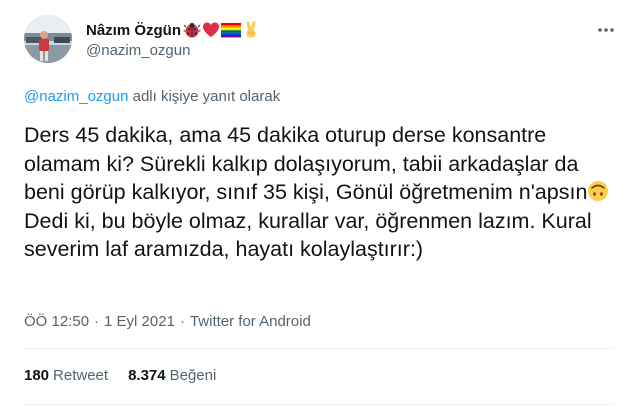 The height and width of the screenshot is (407, 635). I want to click on tweet-time: ÖÖ 12:50, so click(56, 321).